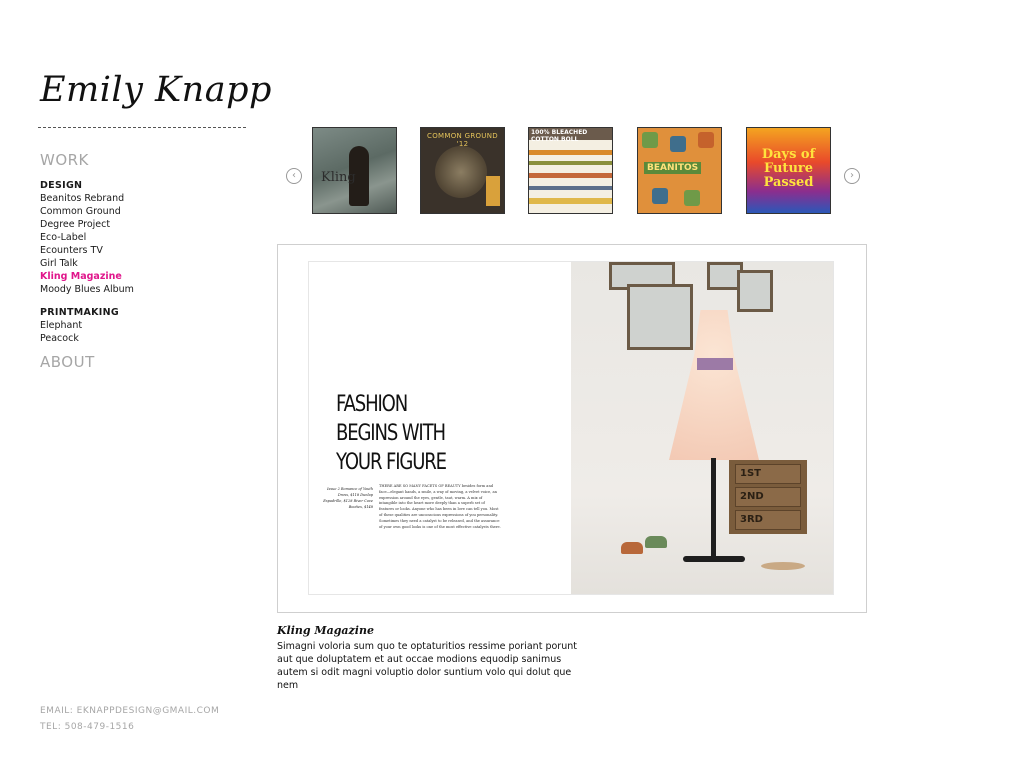  I want to click on nav-printmaking-heading: PRINTMAKING, so click(79, 312).